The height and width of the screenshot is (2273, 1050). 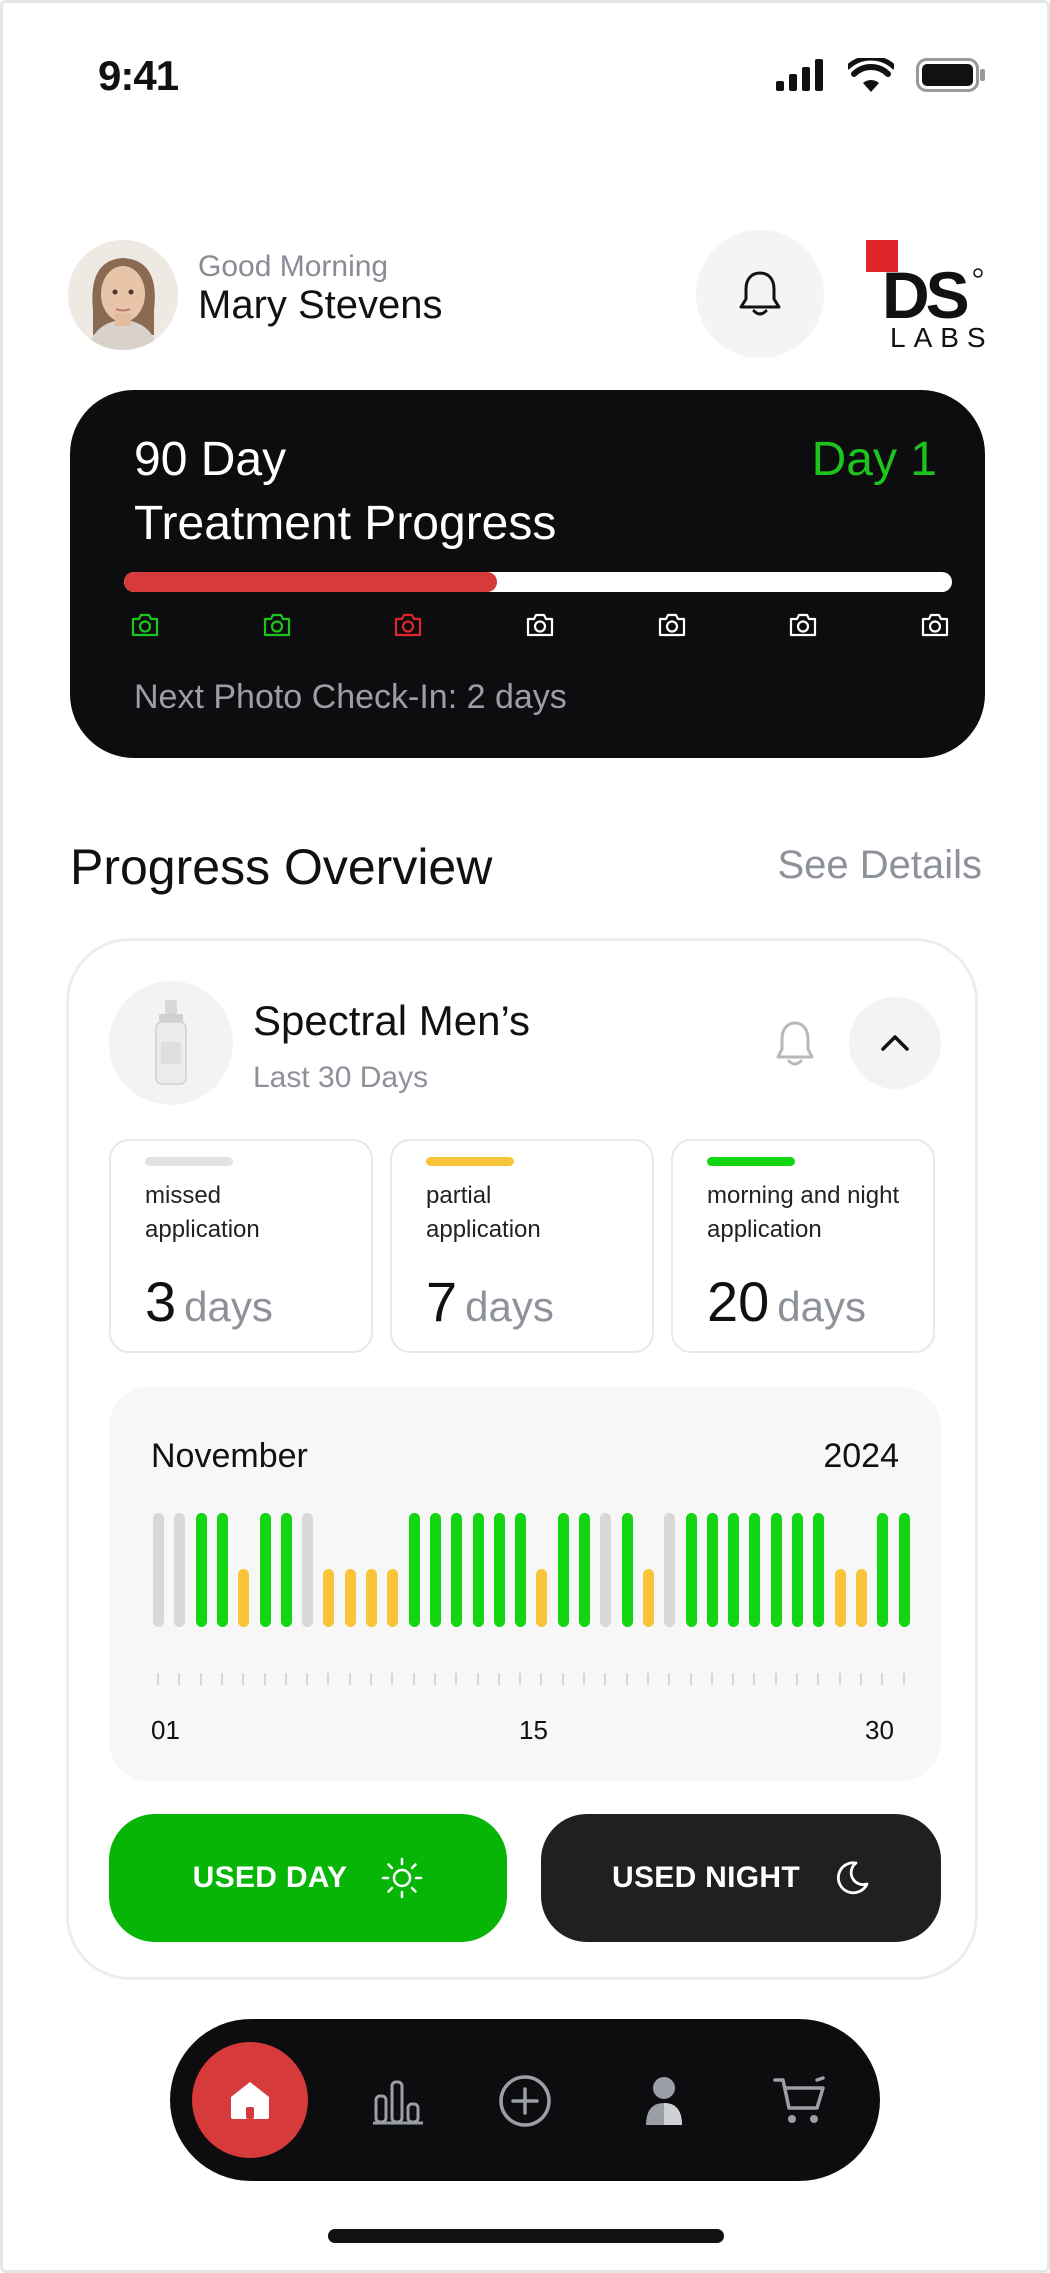 What do you see at coordinates (879, 1730) in the screenshot?
I see `chart-x-label: 30` at bounding box center [879, 1730].